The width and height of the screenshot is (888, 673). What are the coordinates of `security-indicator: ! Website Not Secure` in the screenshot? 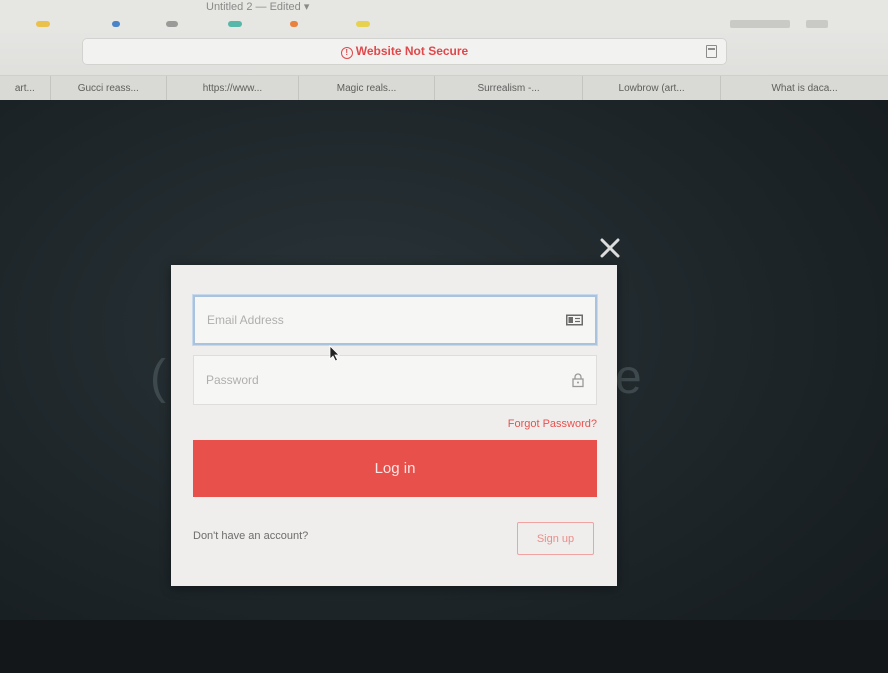 It's located at (404, 51).